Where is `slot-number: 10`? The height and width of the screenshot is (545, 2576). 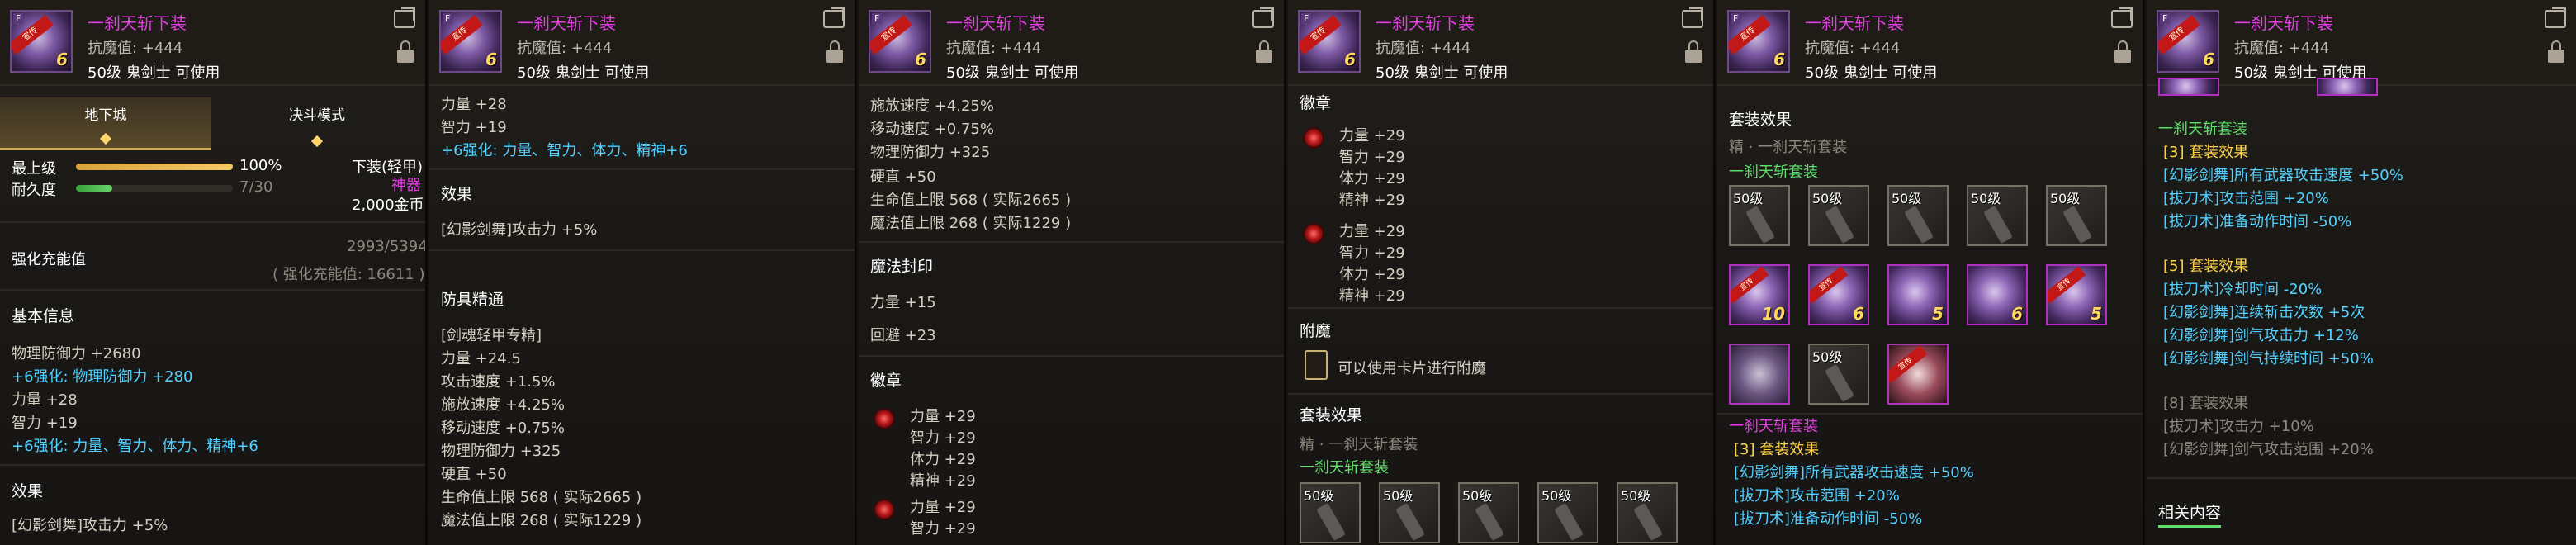
slot-number: 10 is located at coordinates (1773, 314).